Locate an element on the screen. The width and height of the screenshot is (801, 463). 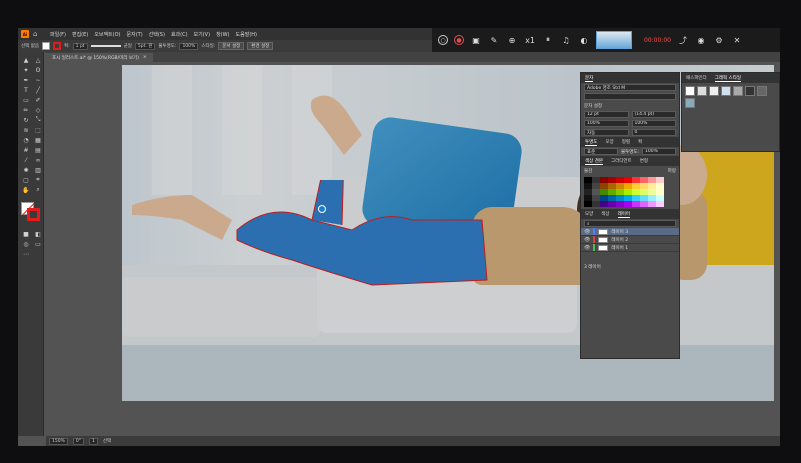
menu-edit: 편집(E) is located at coordinates (80, 34).